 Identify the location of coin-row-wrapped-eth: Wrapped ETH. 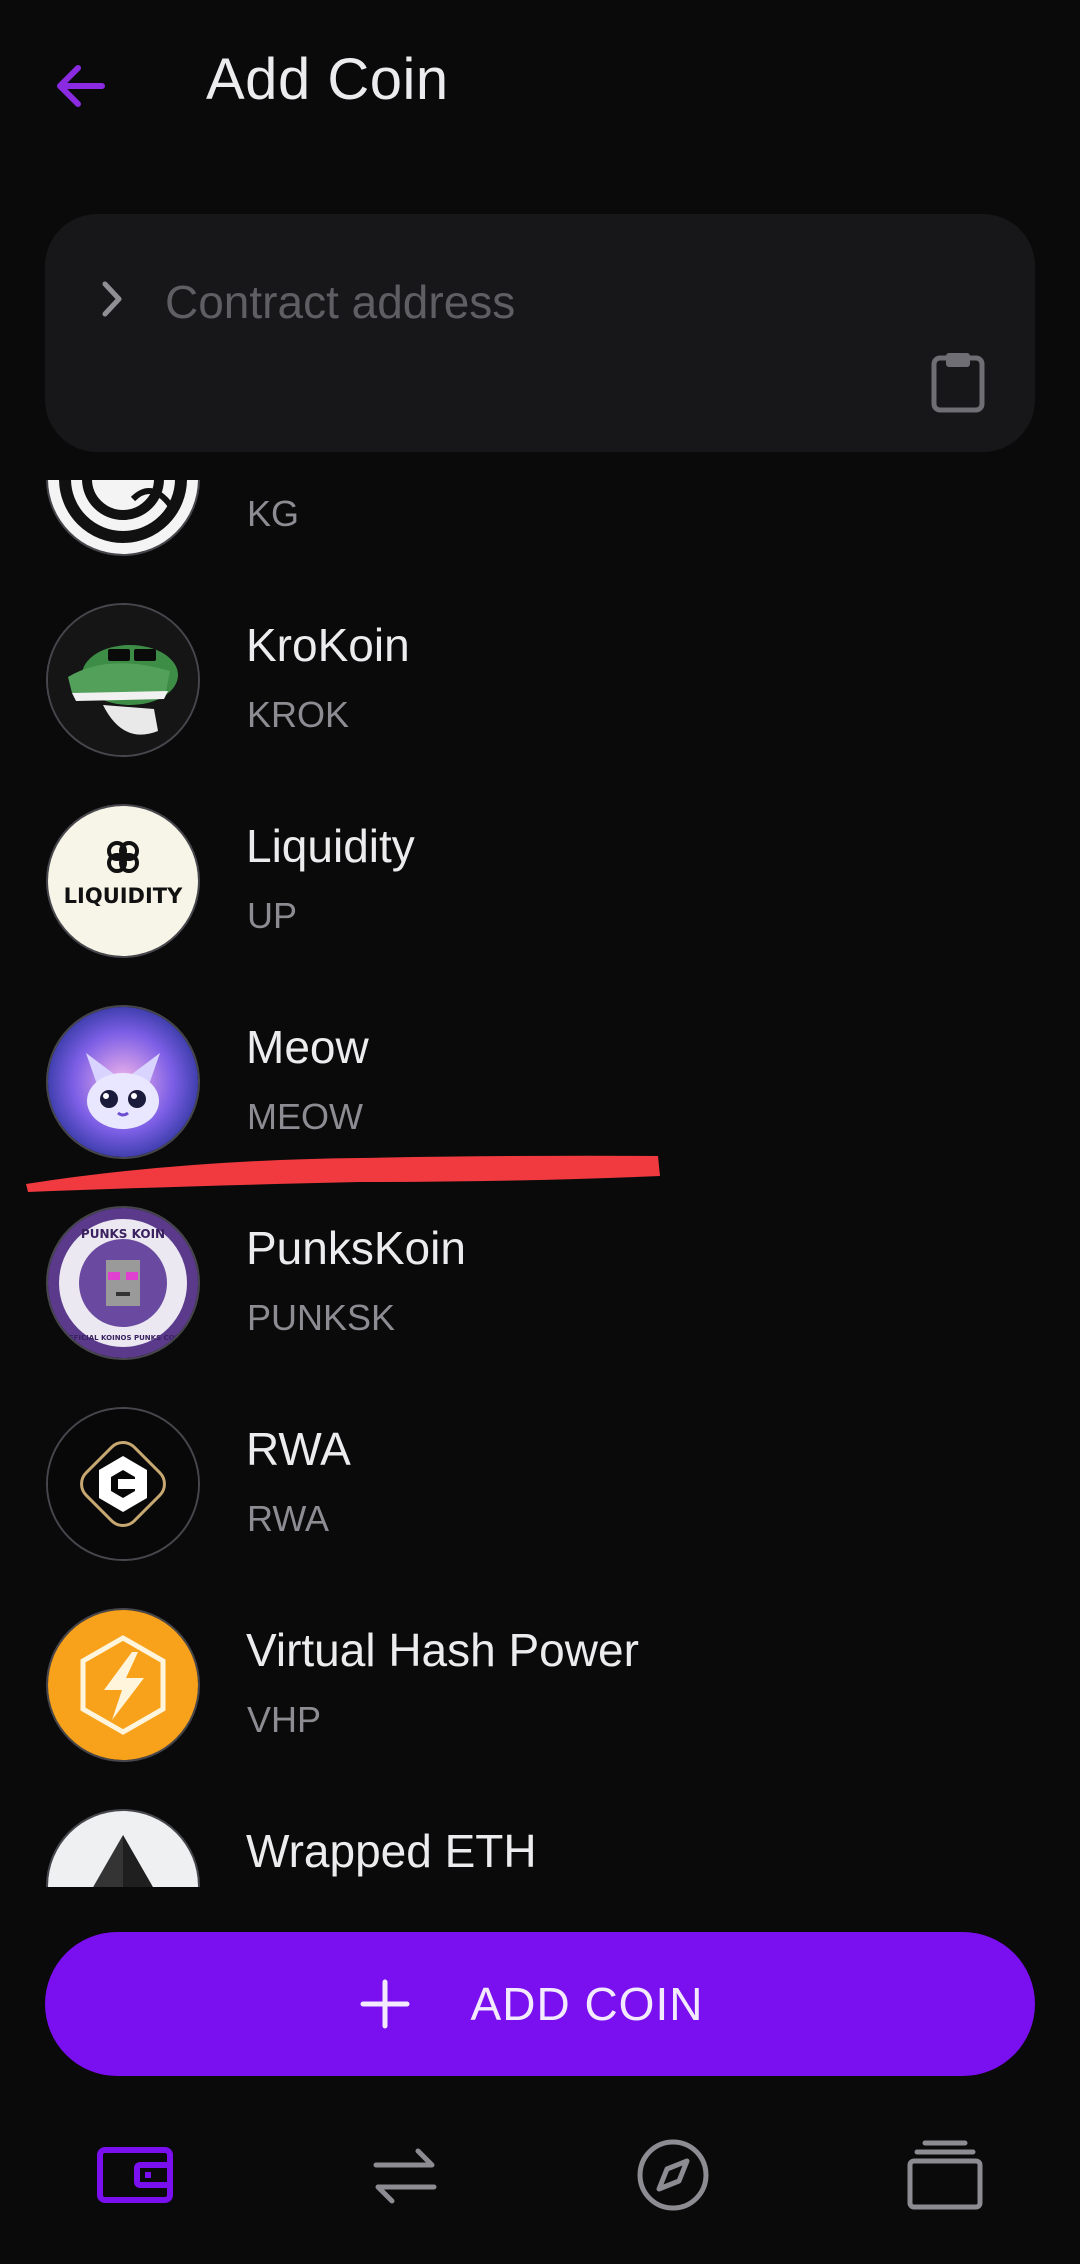
(540, 1848).